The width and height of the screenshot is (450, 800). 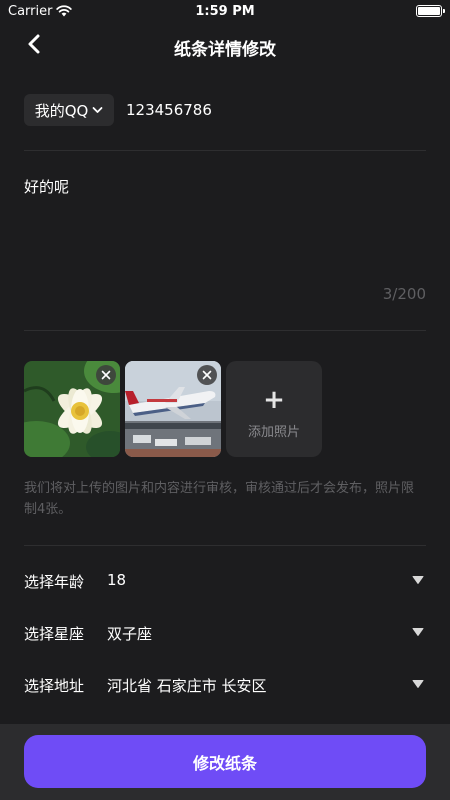 I want to click on plus-icon: +, so click(x=274, y=400).